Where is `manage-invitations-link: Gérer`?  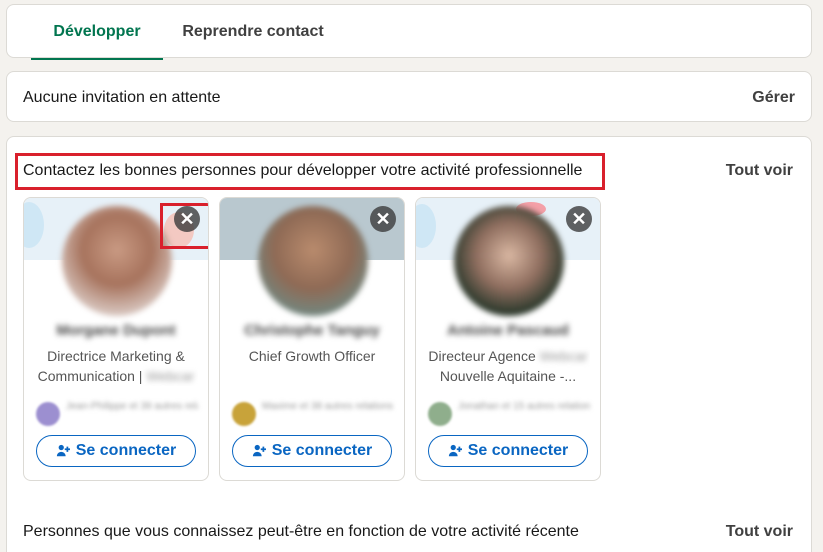
manage-invitations-link: Gérer is located at coordinates (773, 98).